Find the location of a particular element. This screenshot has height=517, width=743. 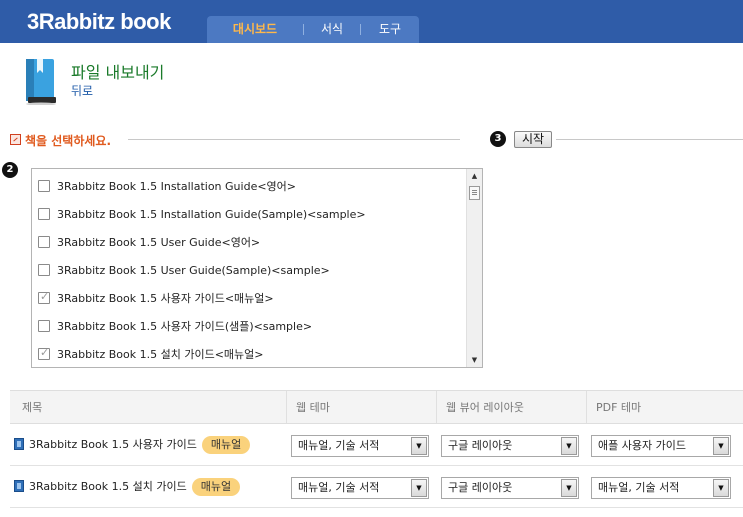

nav-item-templates: 서식 is located at coordinates (332, 29).